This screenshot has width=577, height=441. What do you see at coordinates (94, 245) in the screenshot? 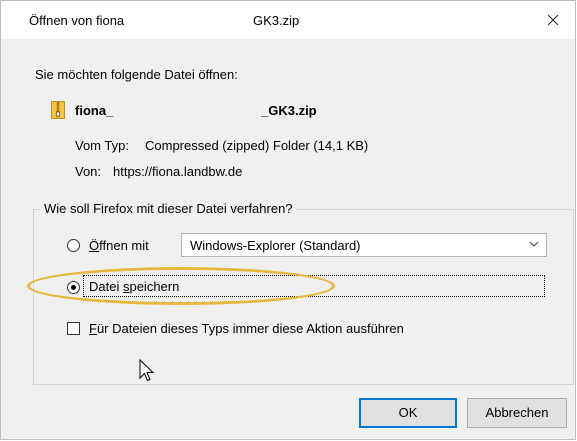
I see `open-with-mnemonic: Ö` at bounding box center [94, 245].